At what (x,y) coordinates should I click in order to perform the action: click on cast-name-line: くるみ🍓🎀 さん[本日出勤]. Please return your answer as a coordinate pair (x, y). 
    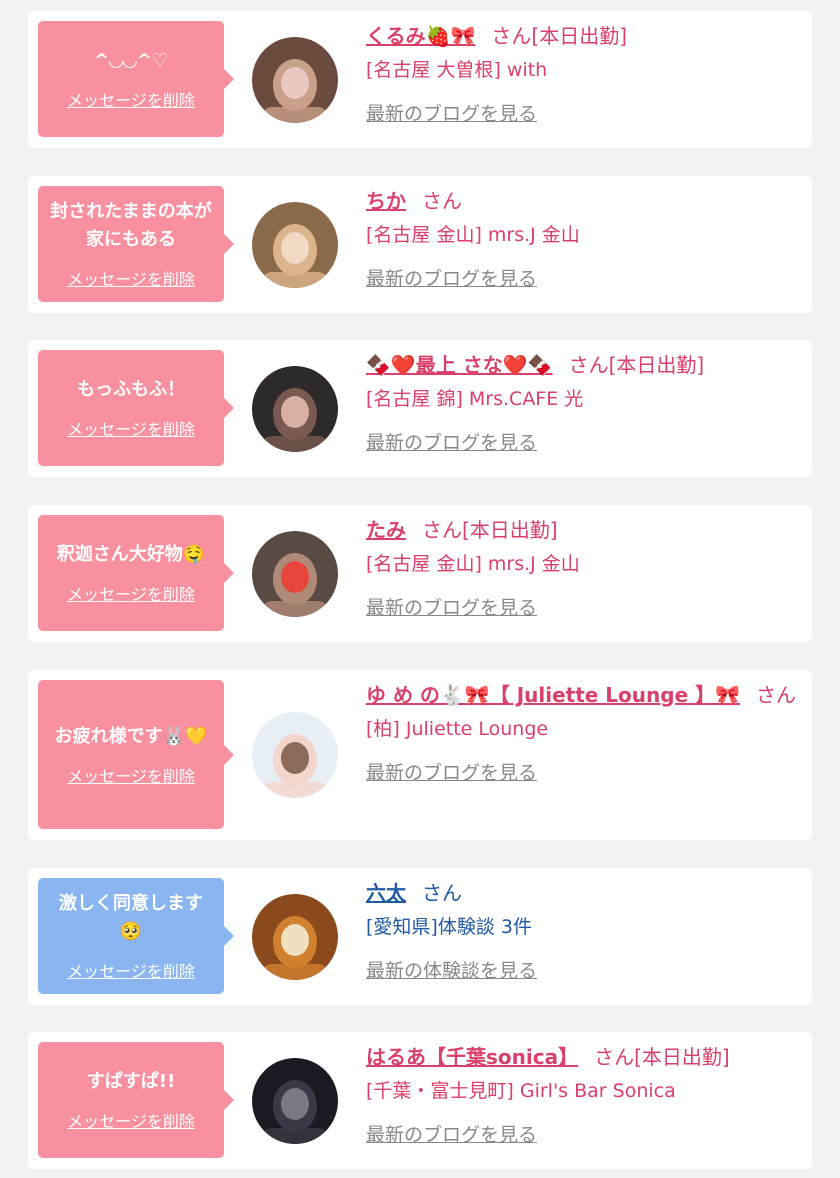
    Looking at the image, I should click on (582, 36).